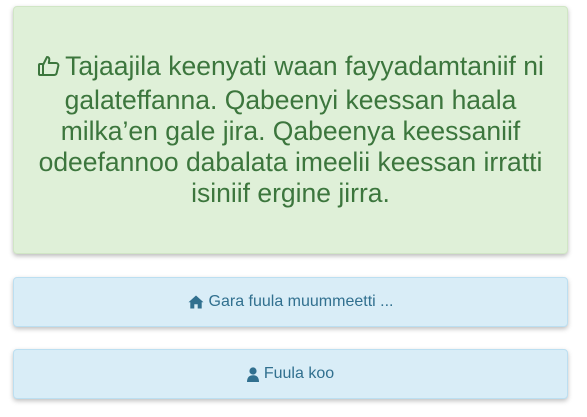  What do you see at coordinates (299, 373) in the screenshot?
I see `my-page-label: Fuula koo` at bounding box center [299, 373].